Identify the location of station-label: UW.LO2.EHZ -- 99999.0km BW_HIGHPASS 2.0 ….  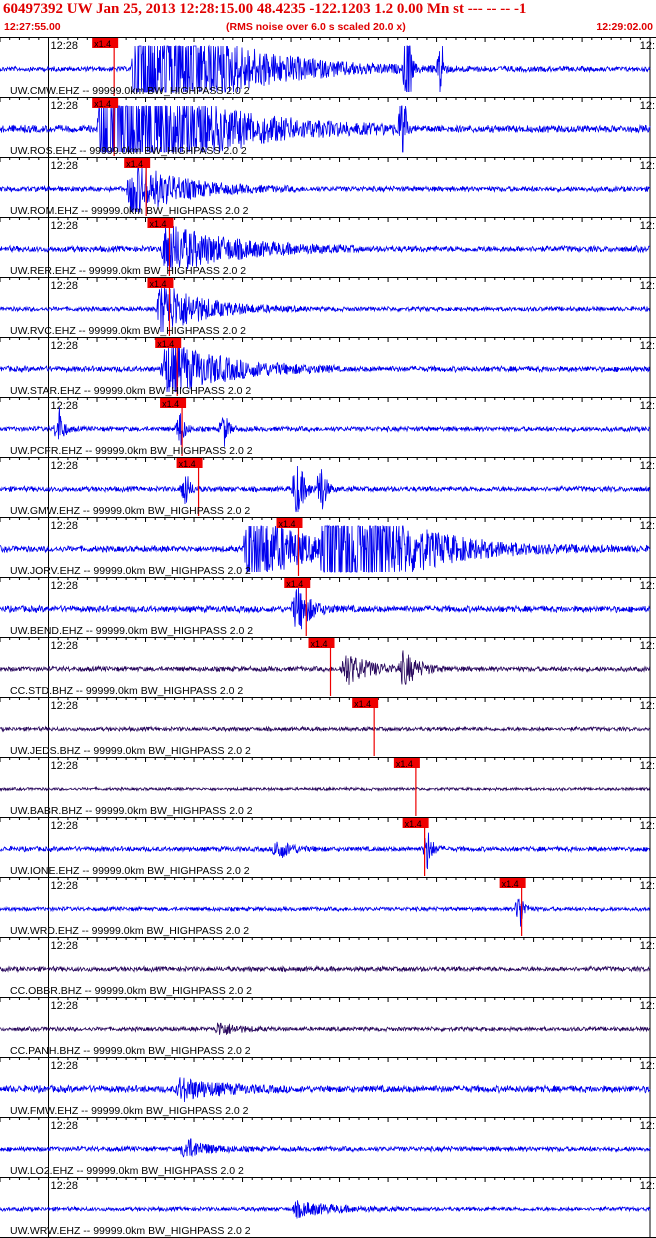
(127, 1171).